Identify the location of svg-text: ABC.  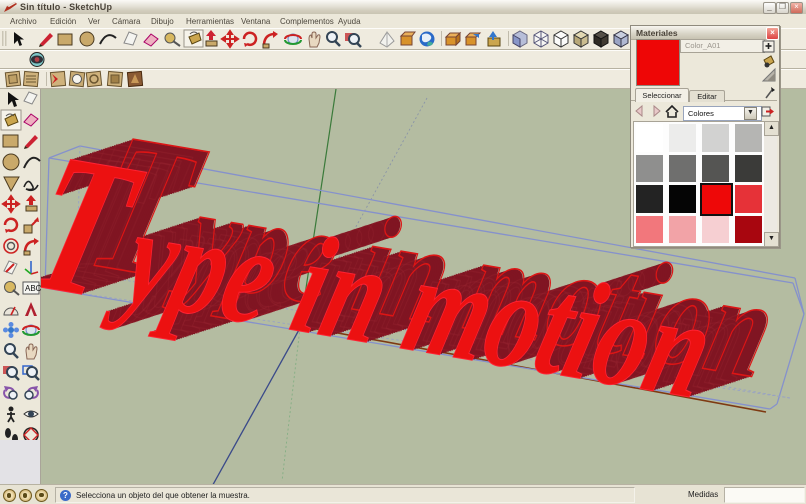
(33, 288).